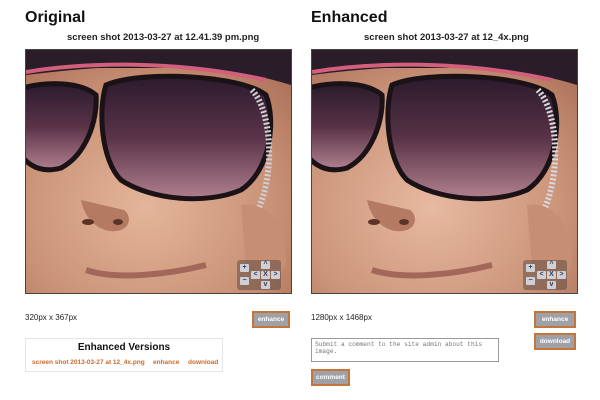 The height and width of the screenshot is (400, 600). Describe the element at coordinates (555, 341) in the screenshot. I see `download-button: download` at that location.